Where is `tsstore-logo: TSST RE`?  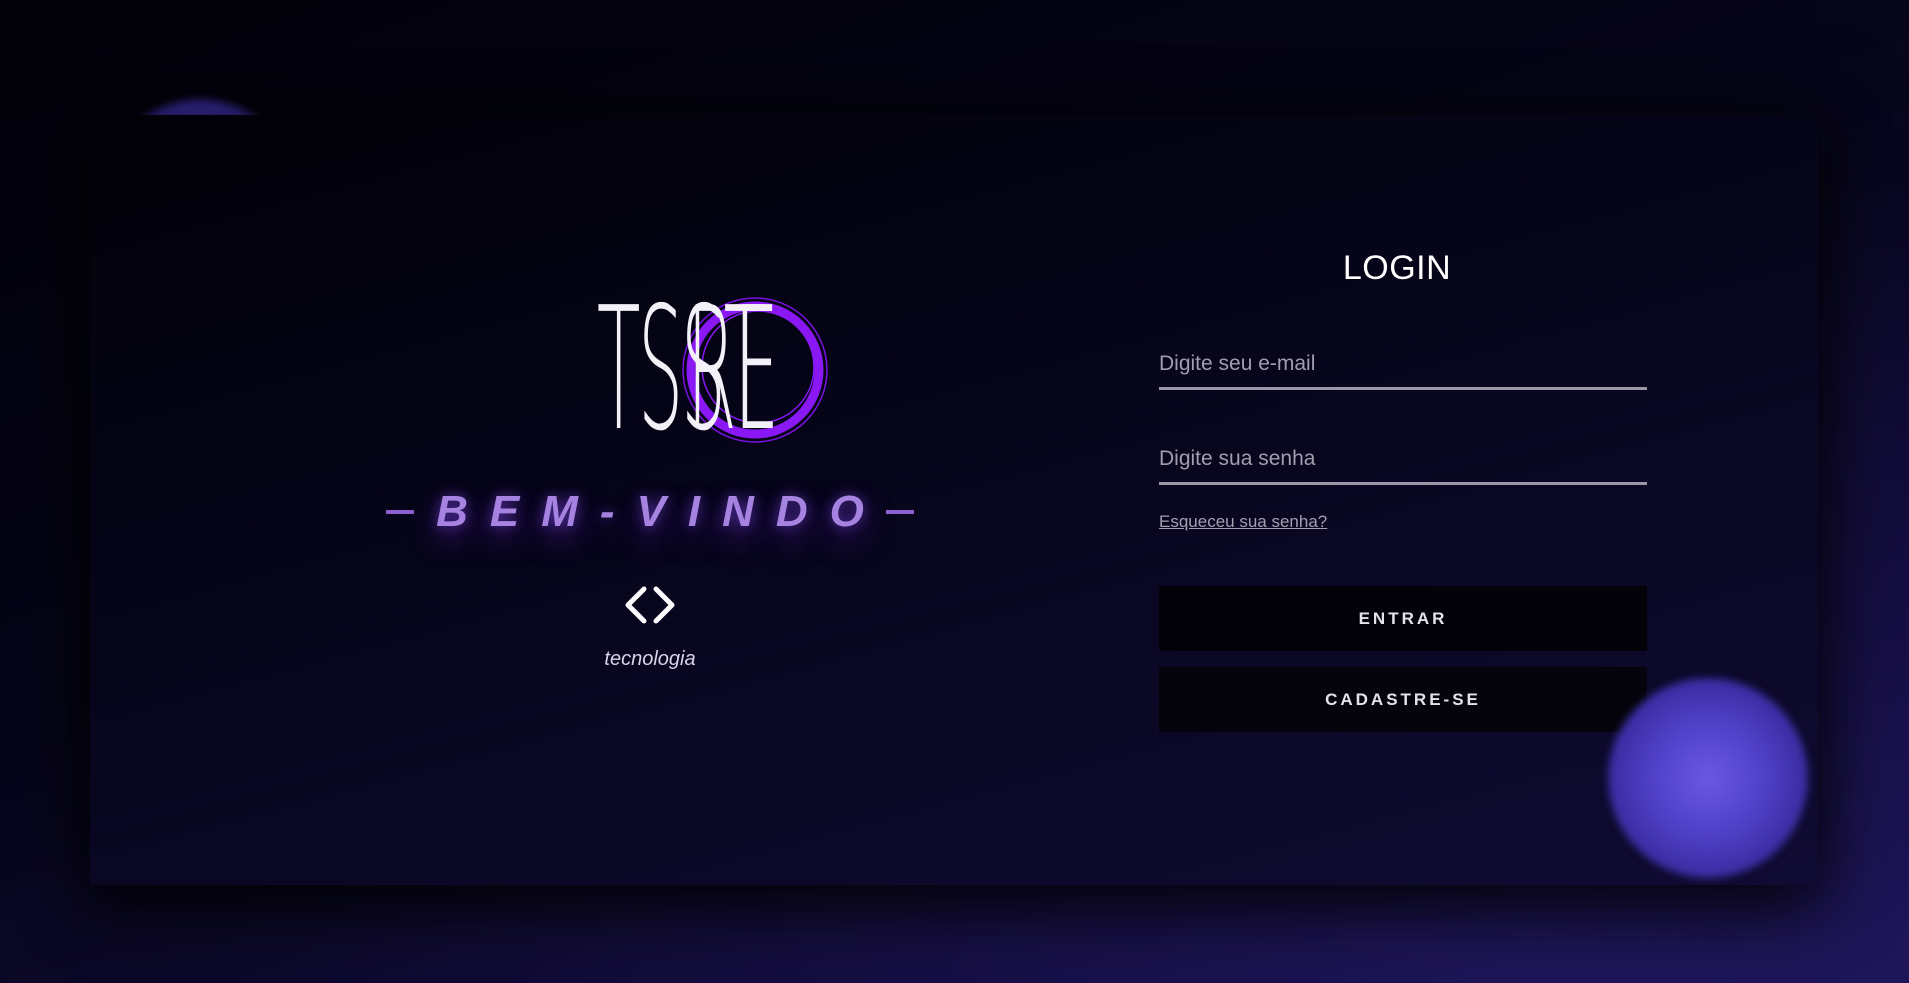 tsstore-logo: TSST RE is located at coordinates (660, 370).